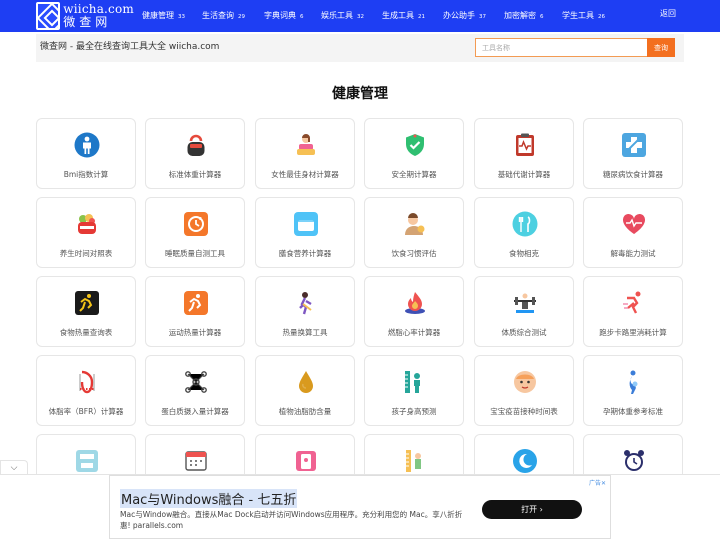 The height and width of the screenshot is (540, 720). Describe the element at coordinates (195, 411) in the screenshot. I see `tool-label: 蛋白质摄入量计算器` at that location.